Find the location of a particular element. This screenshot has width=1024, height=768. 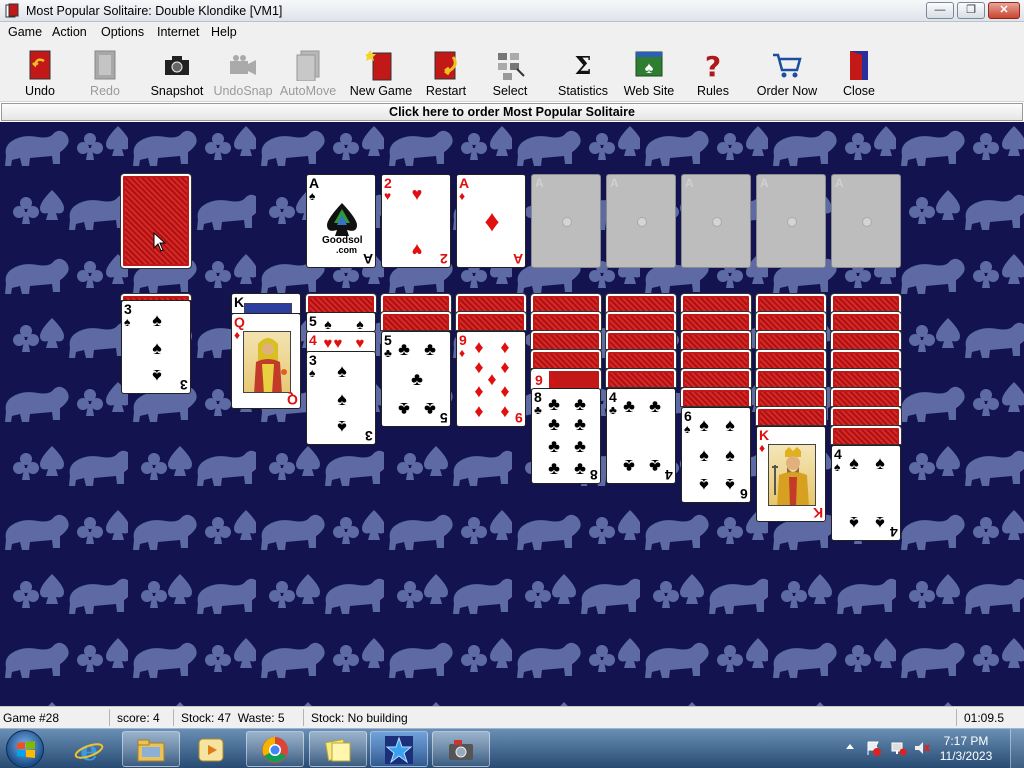

camera-icon is located at coordinates (177, 65).